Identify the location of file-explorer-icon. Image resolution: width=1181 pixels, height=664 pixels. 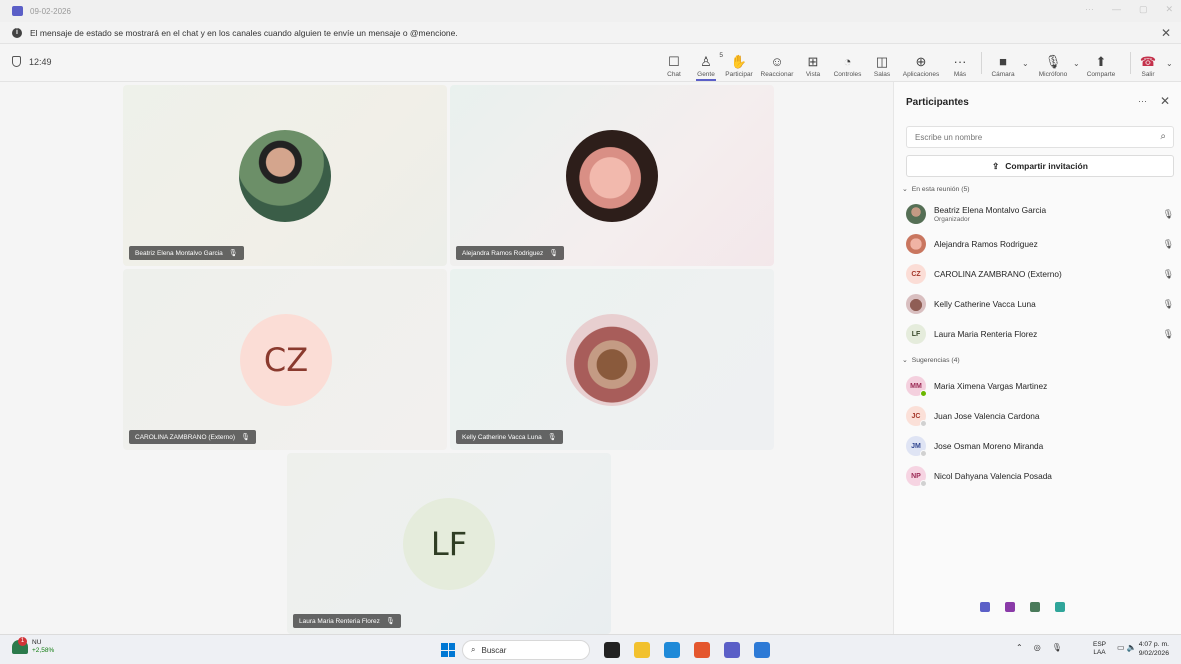
(642, 650).